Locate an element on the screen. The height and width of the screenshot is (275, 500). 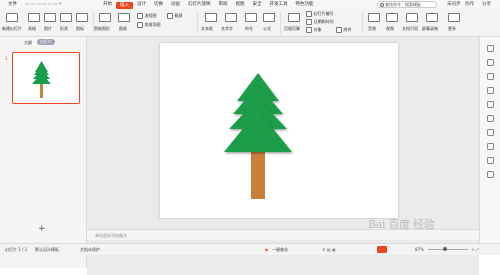
textbox-button: 文本框 is located at coordinates (207, 29).